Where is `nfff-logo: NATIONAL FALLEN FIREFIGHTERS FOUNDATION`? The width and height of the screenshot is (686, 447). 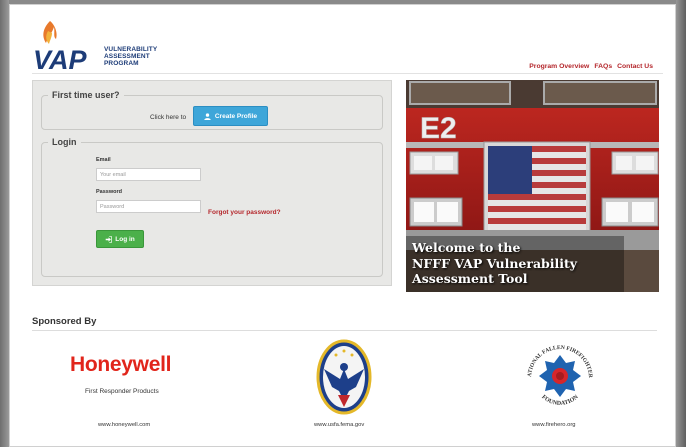 nfff-logo: NATIONAL FALLEN FIREFIGHTERS FOUNDATION is located at coordinates (560, 378).